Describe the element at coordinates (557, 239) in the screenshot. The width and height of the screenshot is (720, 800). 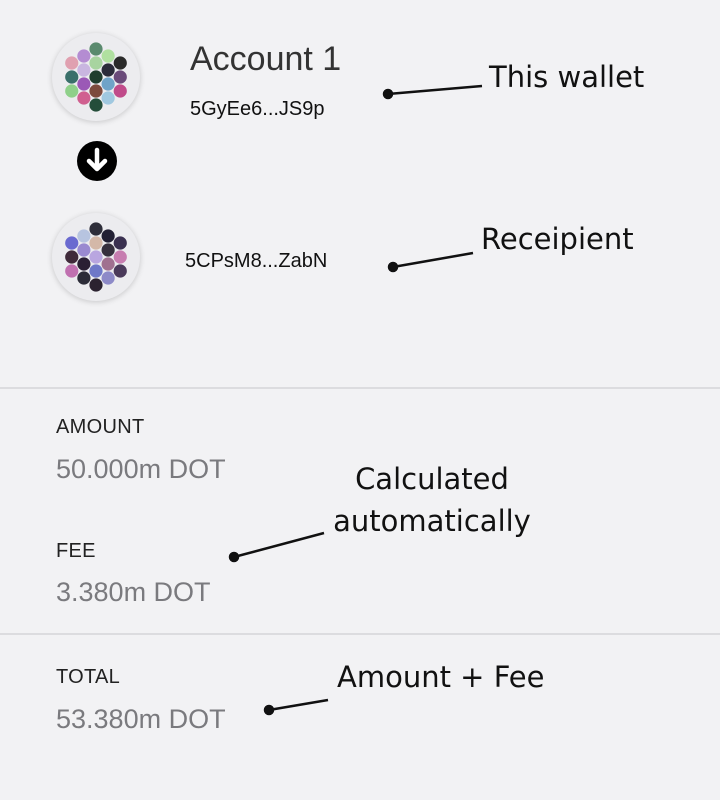
I see `annotation-recipient: Receipient` at that location.